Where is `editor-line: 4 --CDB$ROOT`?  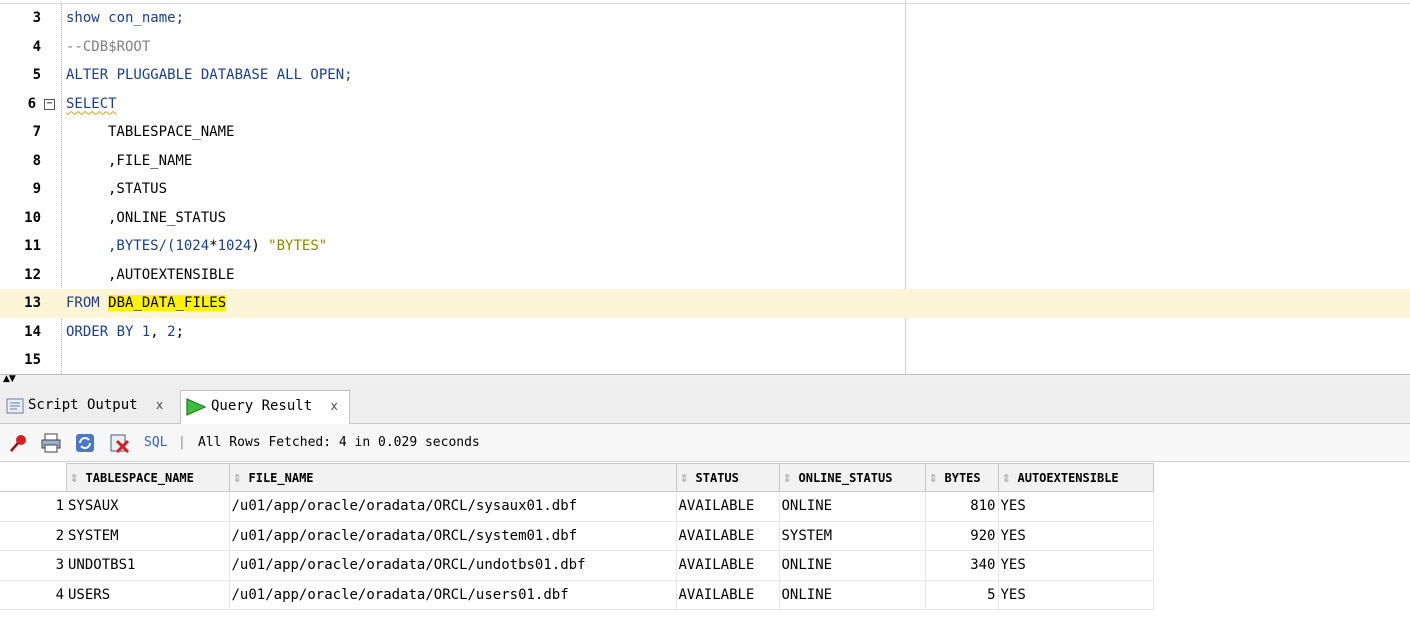 editor-line: 4 --CDB$ROOT is located at coordinates (705, 47).